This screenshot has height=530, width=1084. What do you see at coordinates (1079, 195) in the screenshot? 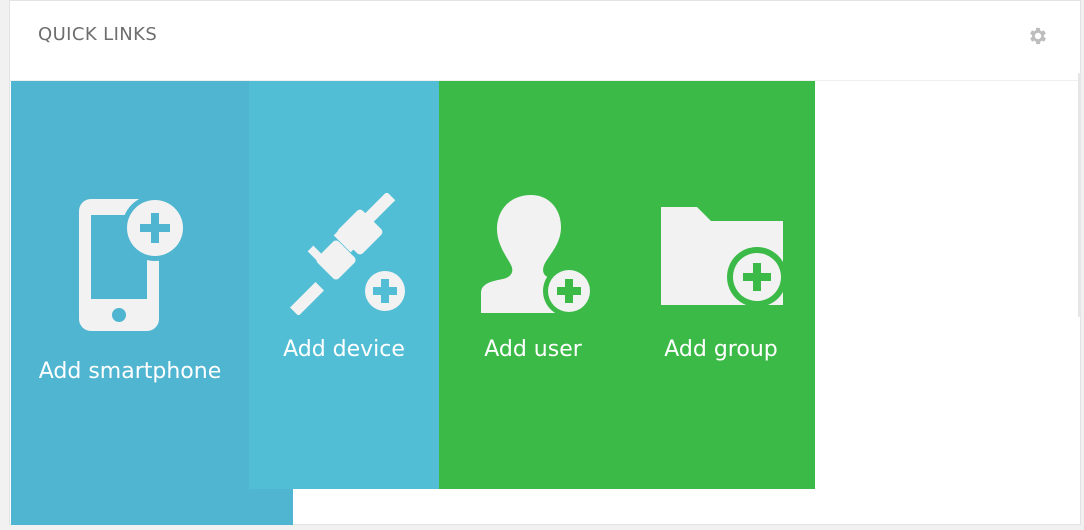
I see `scrollbar` at bounding box center [1079, 195].